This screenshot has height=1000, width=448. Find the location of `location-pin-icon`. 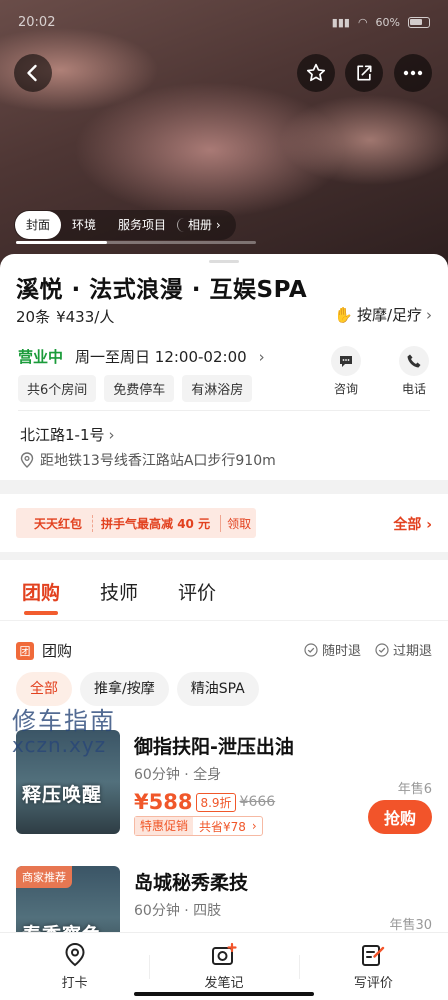

location-pin-icon is located at coordinates (75, 954).